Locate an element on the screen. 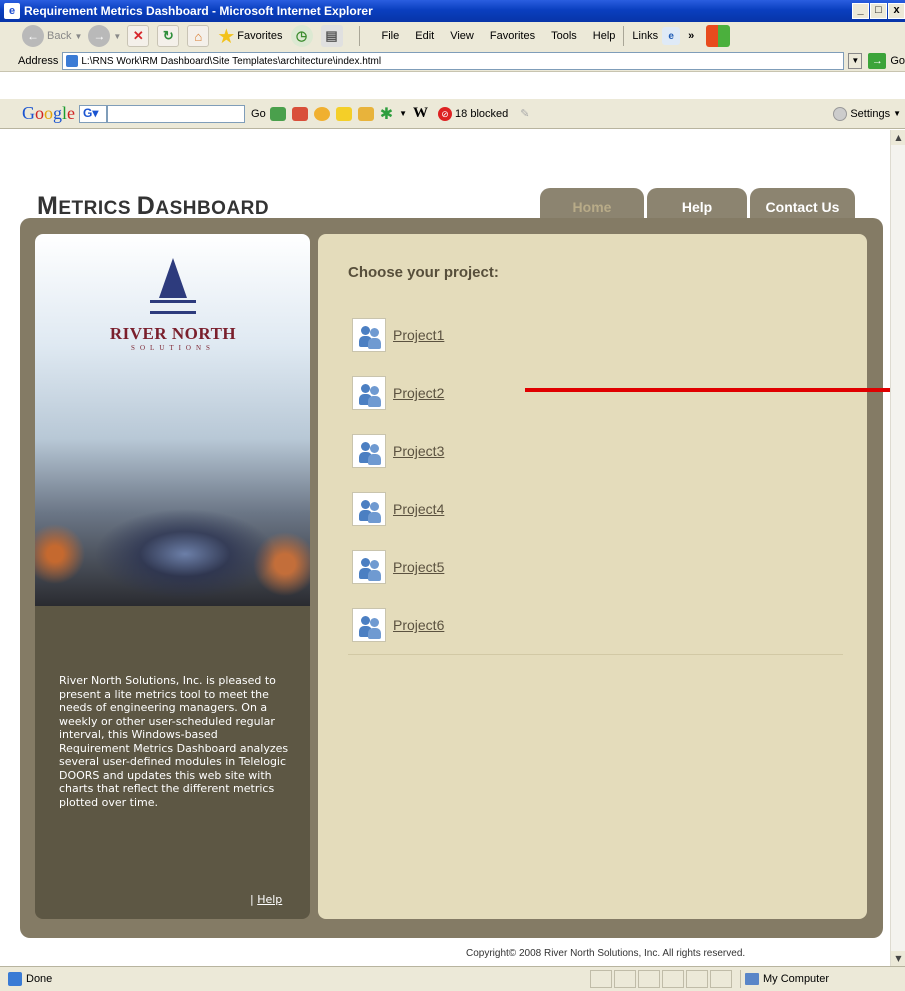 This screenshot has width=905, height=991. sidebar-help: | Help is located at coordinates (266, 899).